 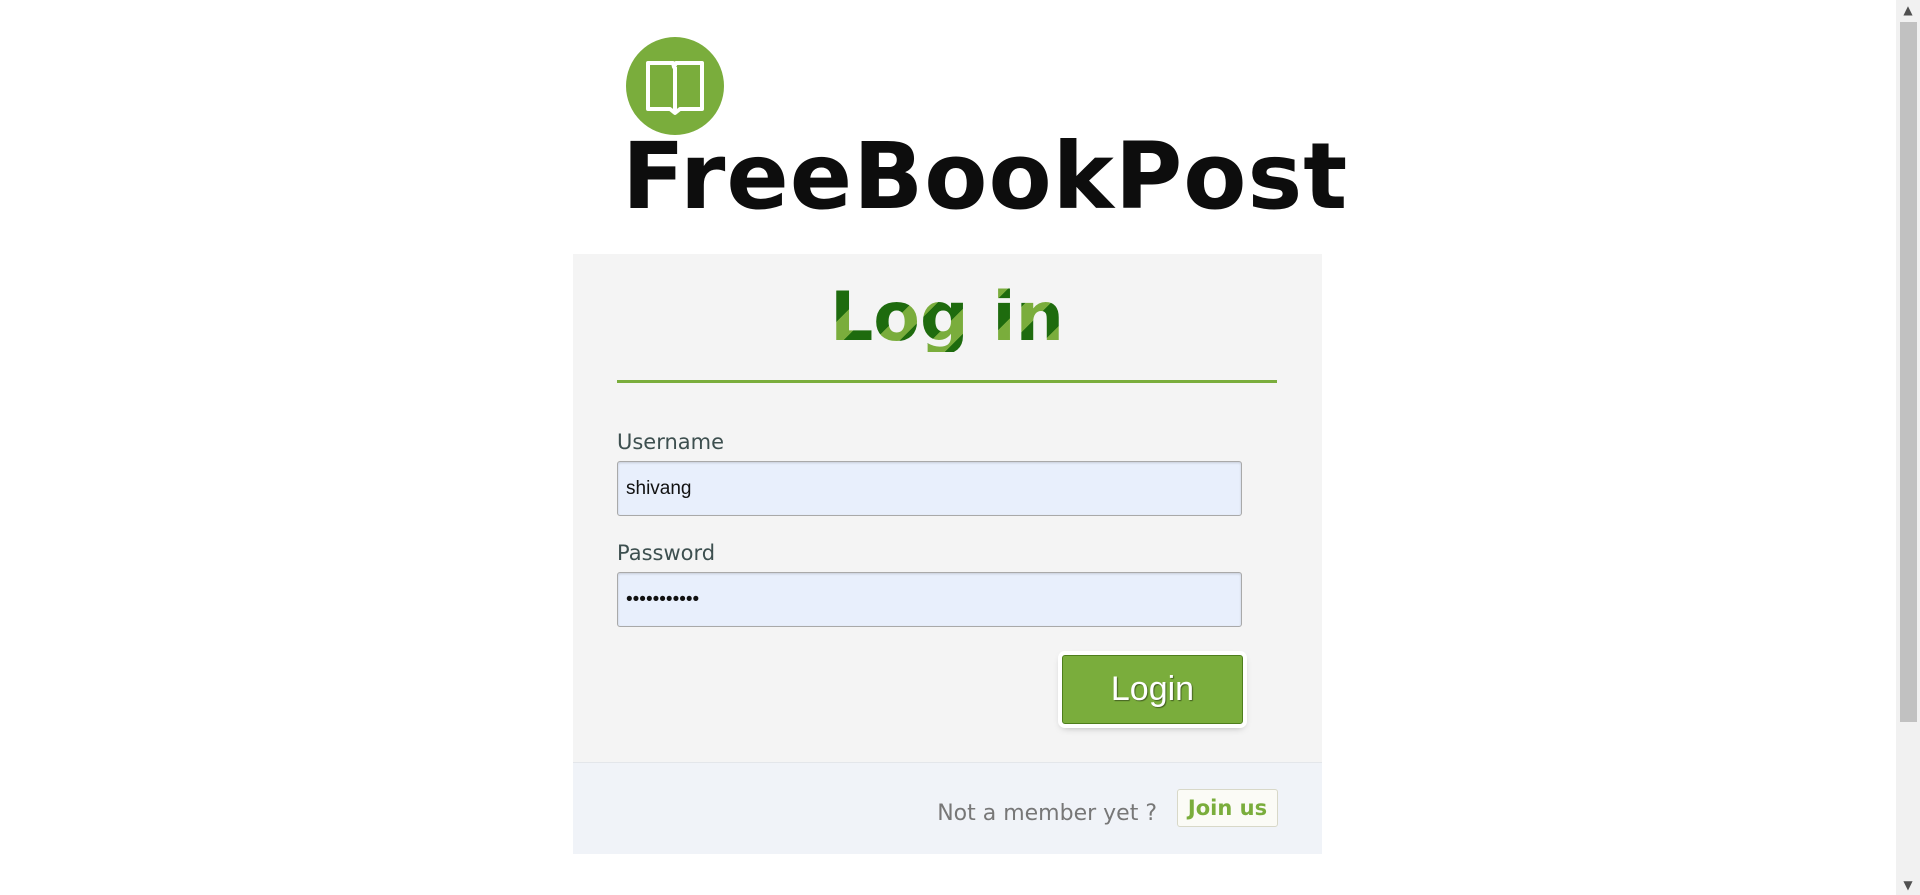 What do you see at coordinates (1227, 808) in the screenshot?
I see `join-us-button: Join us` at bounding box center [1227, 808].